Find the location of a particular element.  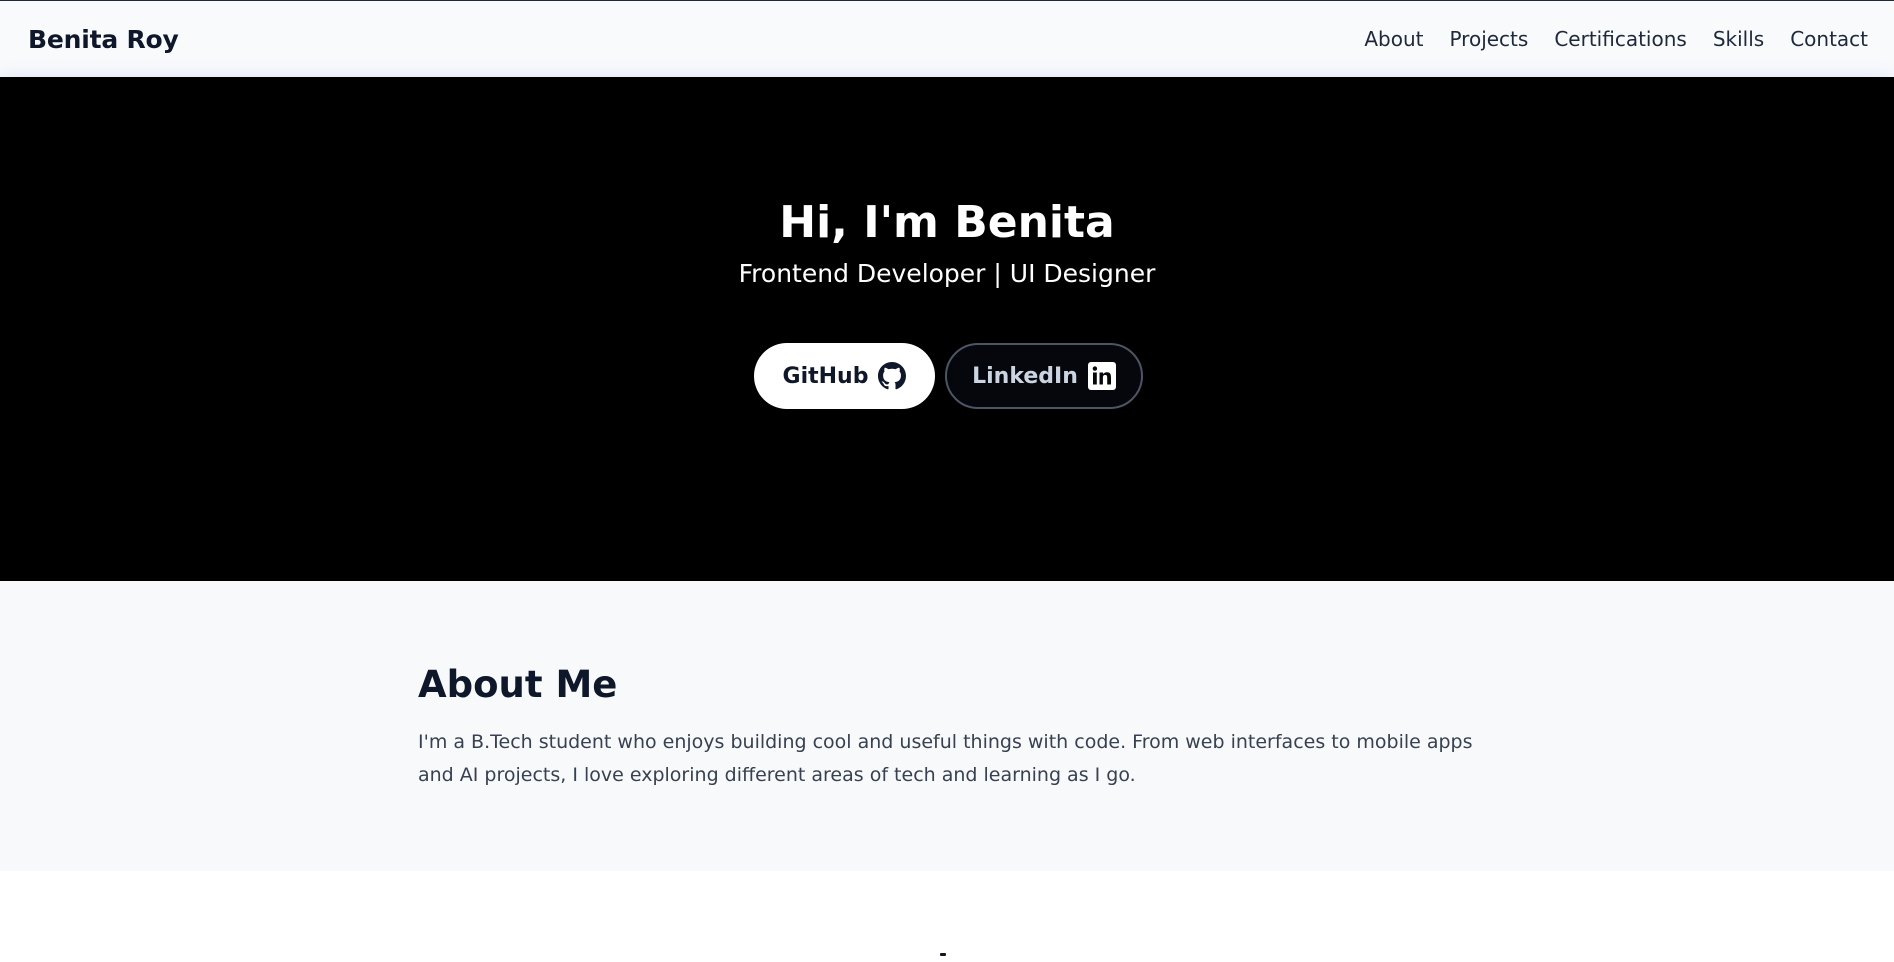

github-button: GitHub is located at coordinates (844, 376).